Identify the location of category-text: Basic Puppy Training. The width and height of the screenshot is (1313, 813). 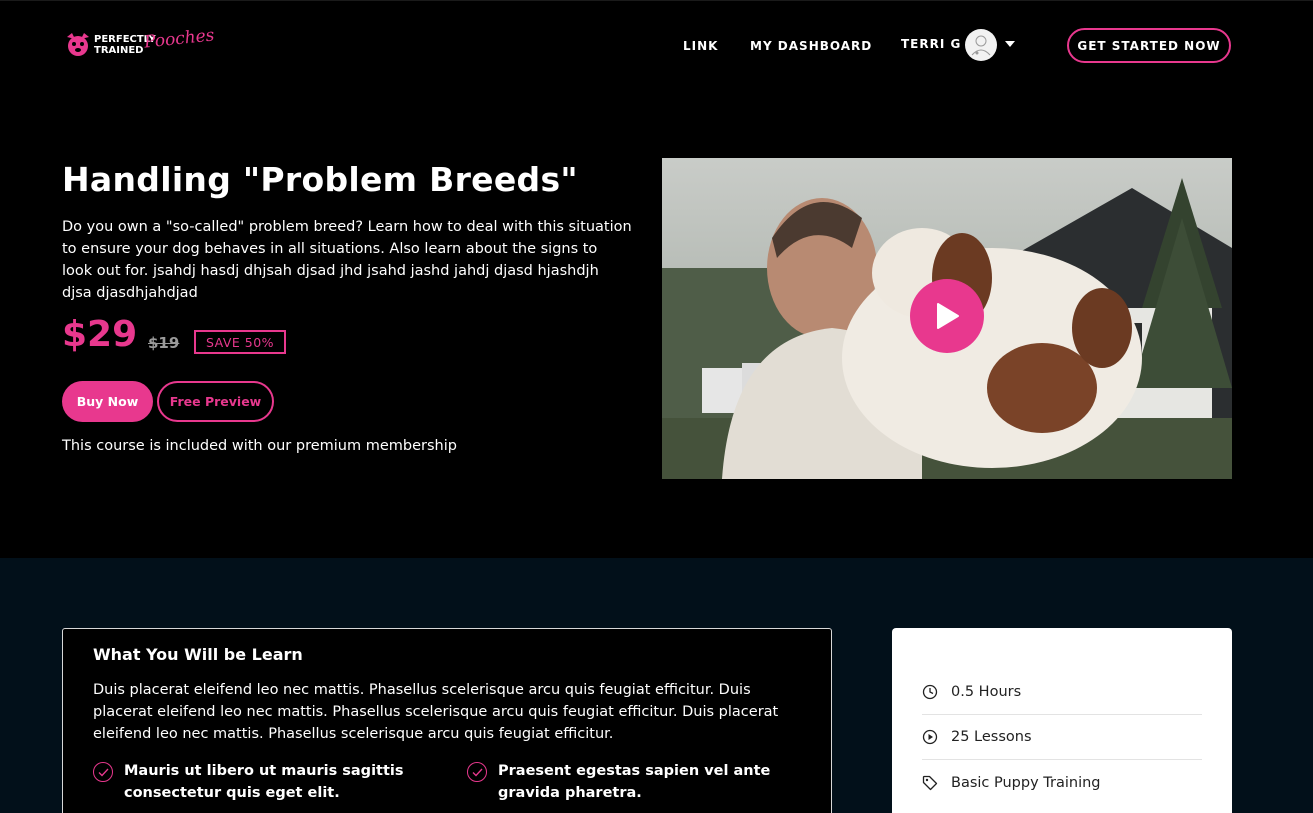
(1026, 782).